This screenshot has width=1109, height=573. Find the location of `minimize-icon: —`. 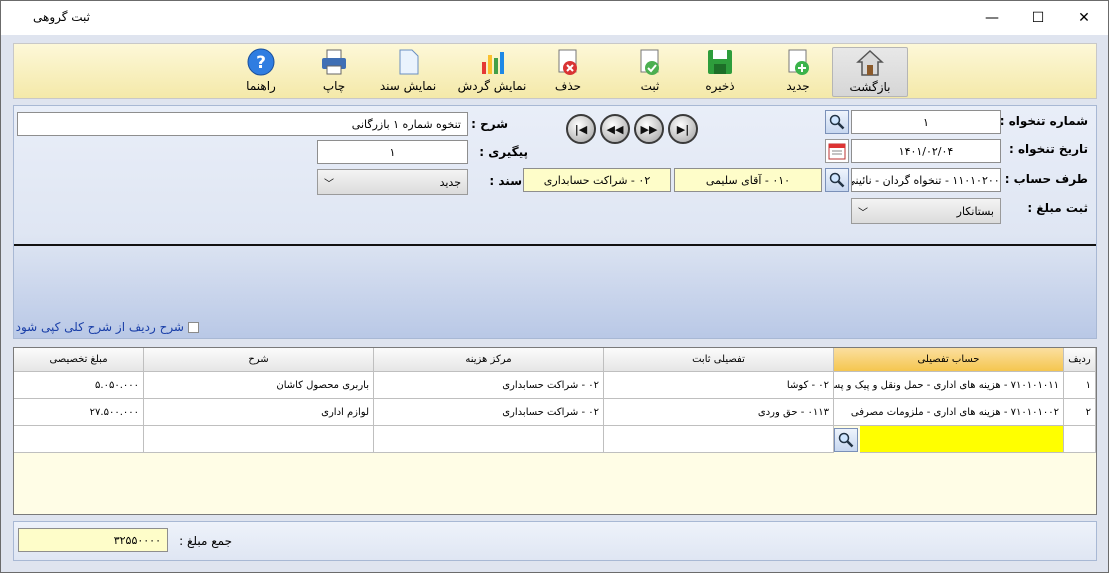

minimize-icon: — is located at coordinates (992, 18).